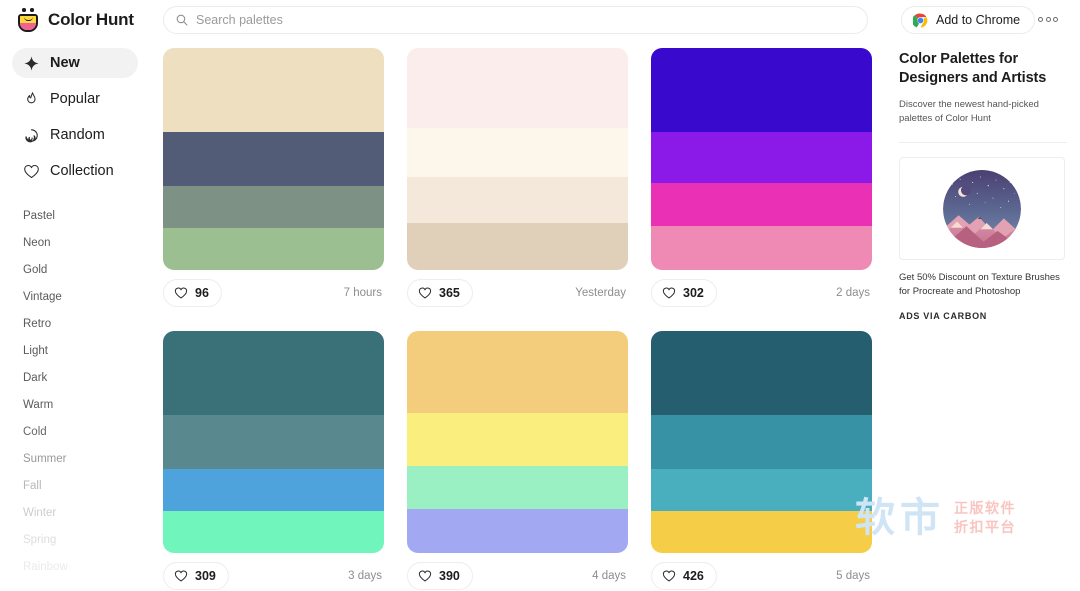  What do you see at coordinates (496, 20) in the screenshot?
I see `search-input` at bounding box center [496, 20].